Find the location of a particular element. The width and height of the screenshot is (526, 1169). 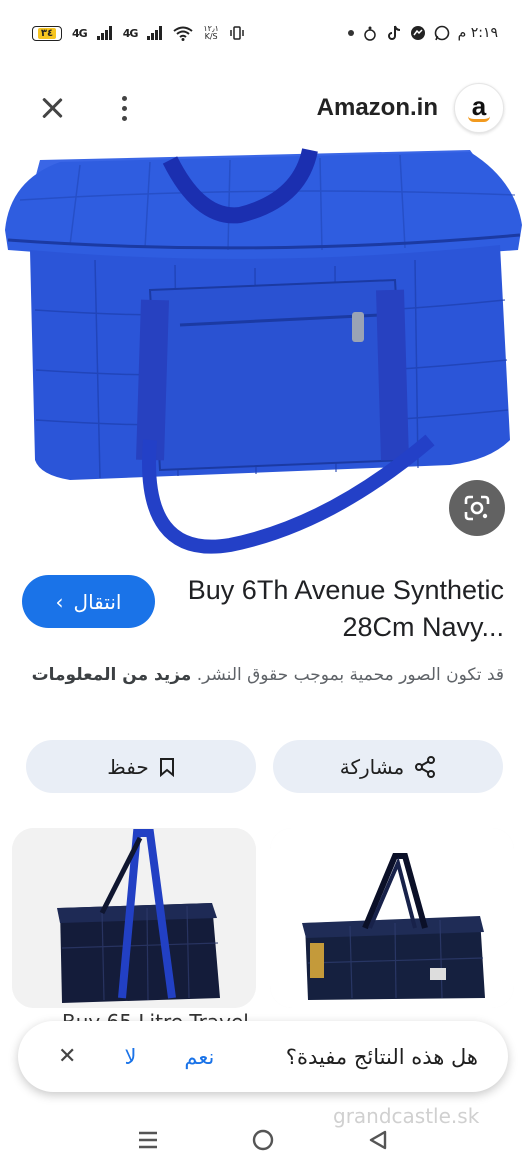

amazon-logo-icon: a is located at coordinates (479, 108).